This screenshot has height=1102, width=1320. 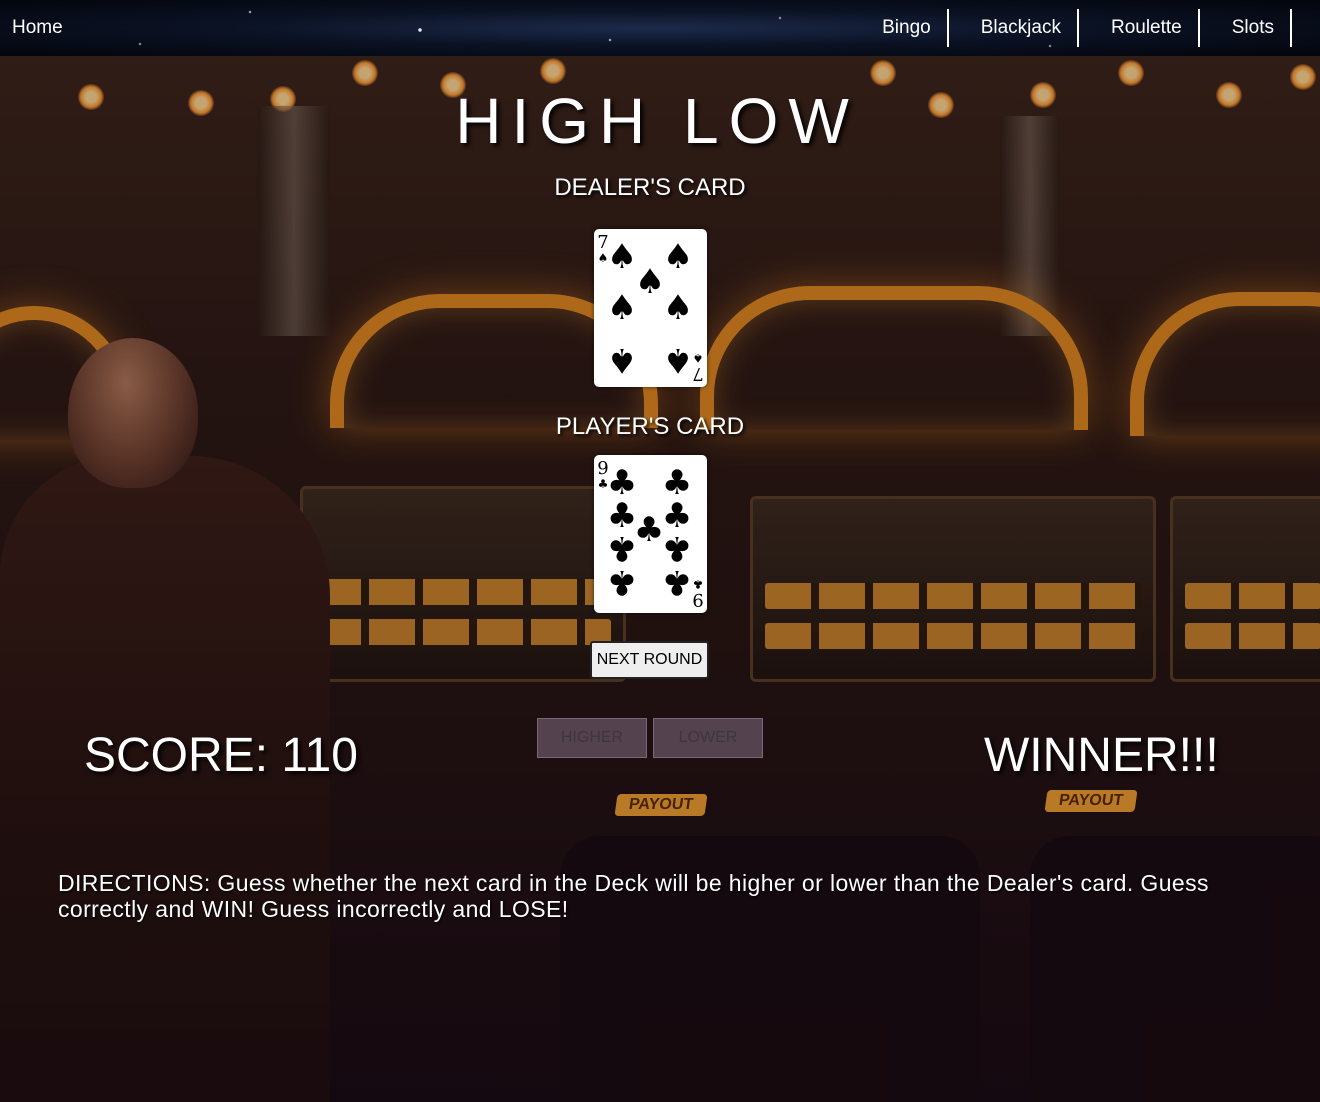 I want to click on page-title: HIGH LOW, so click(x=657, y=121).